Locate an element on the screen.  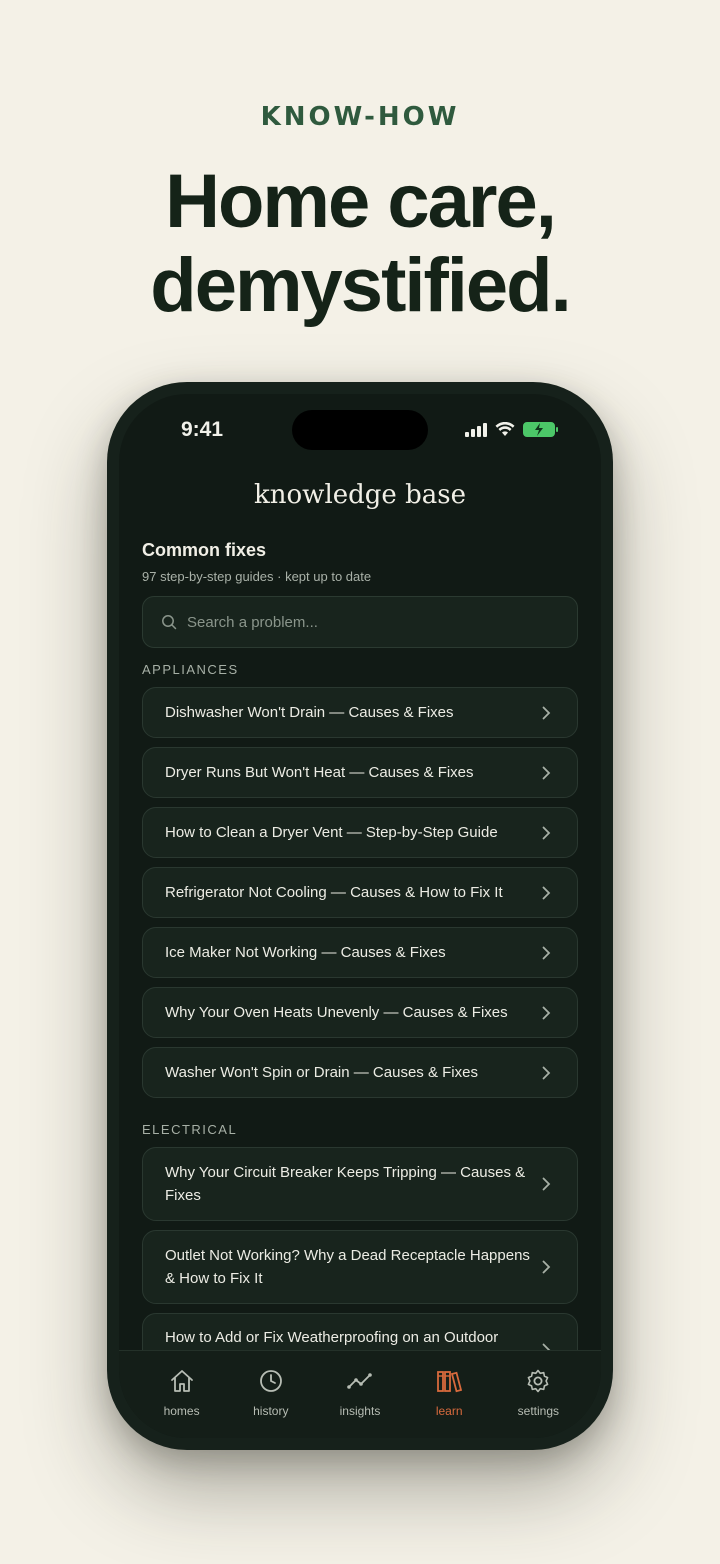
status-icons is located at coordinates (511, 429).